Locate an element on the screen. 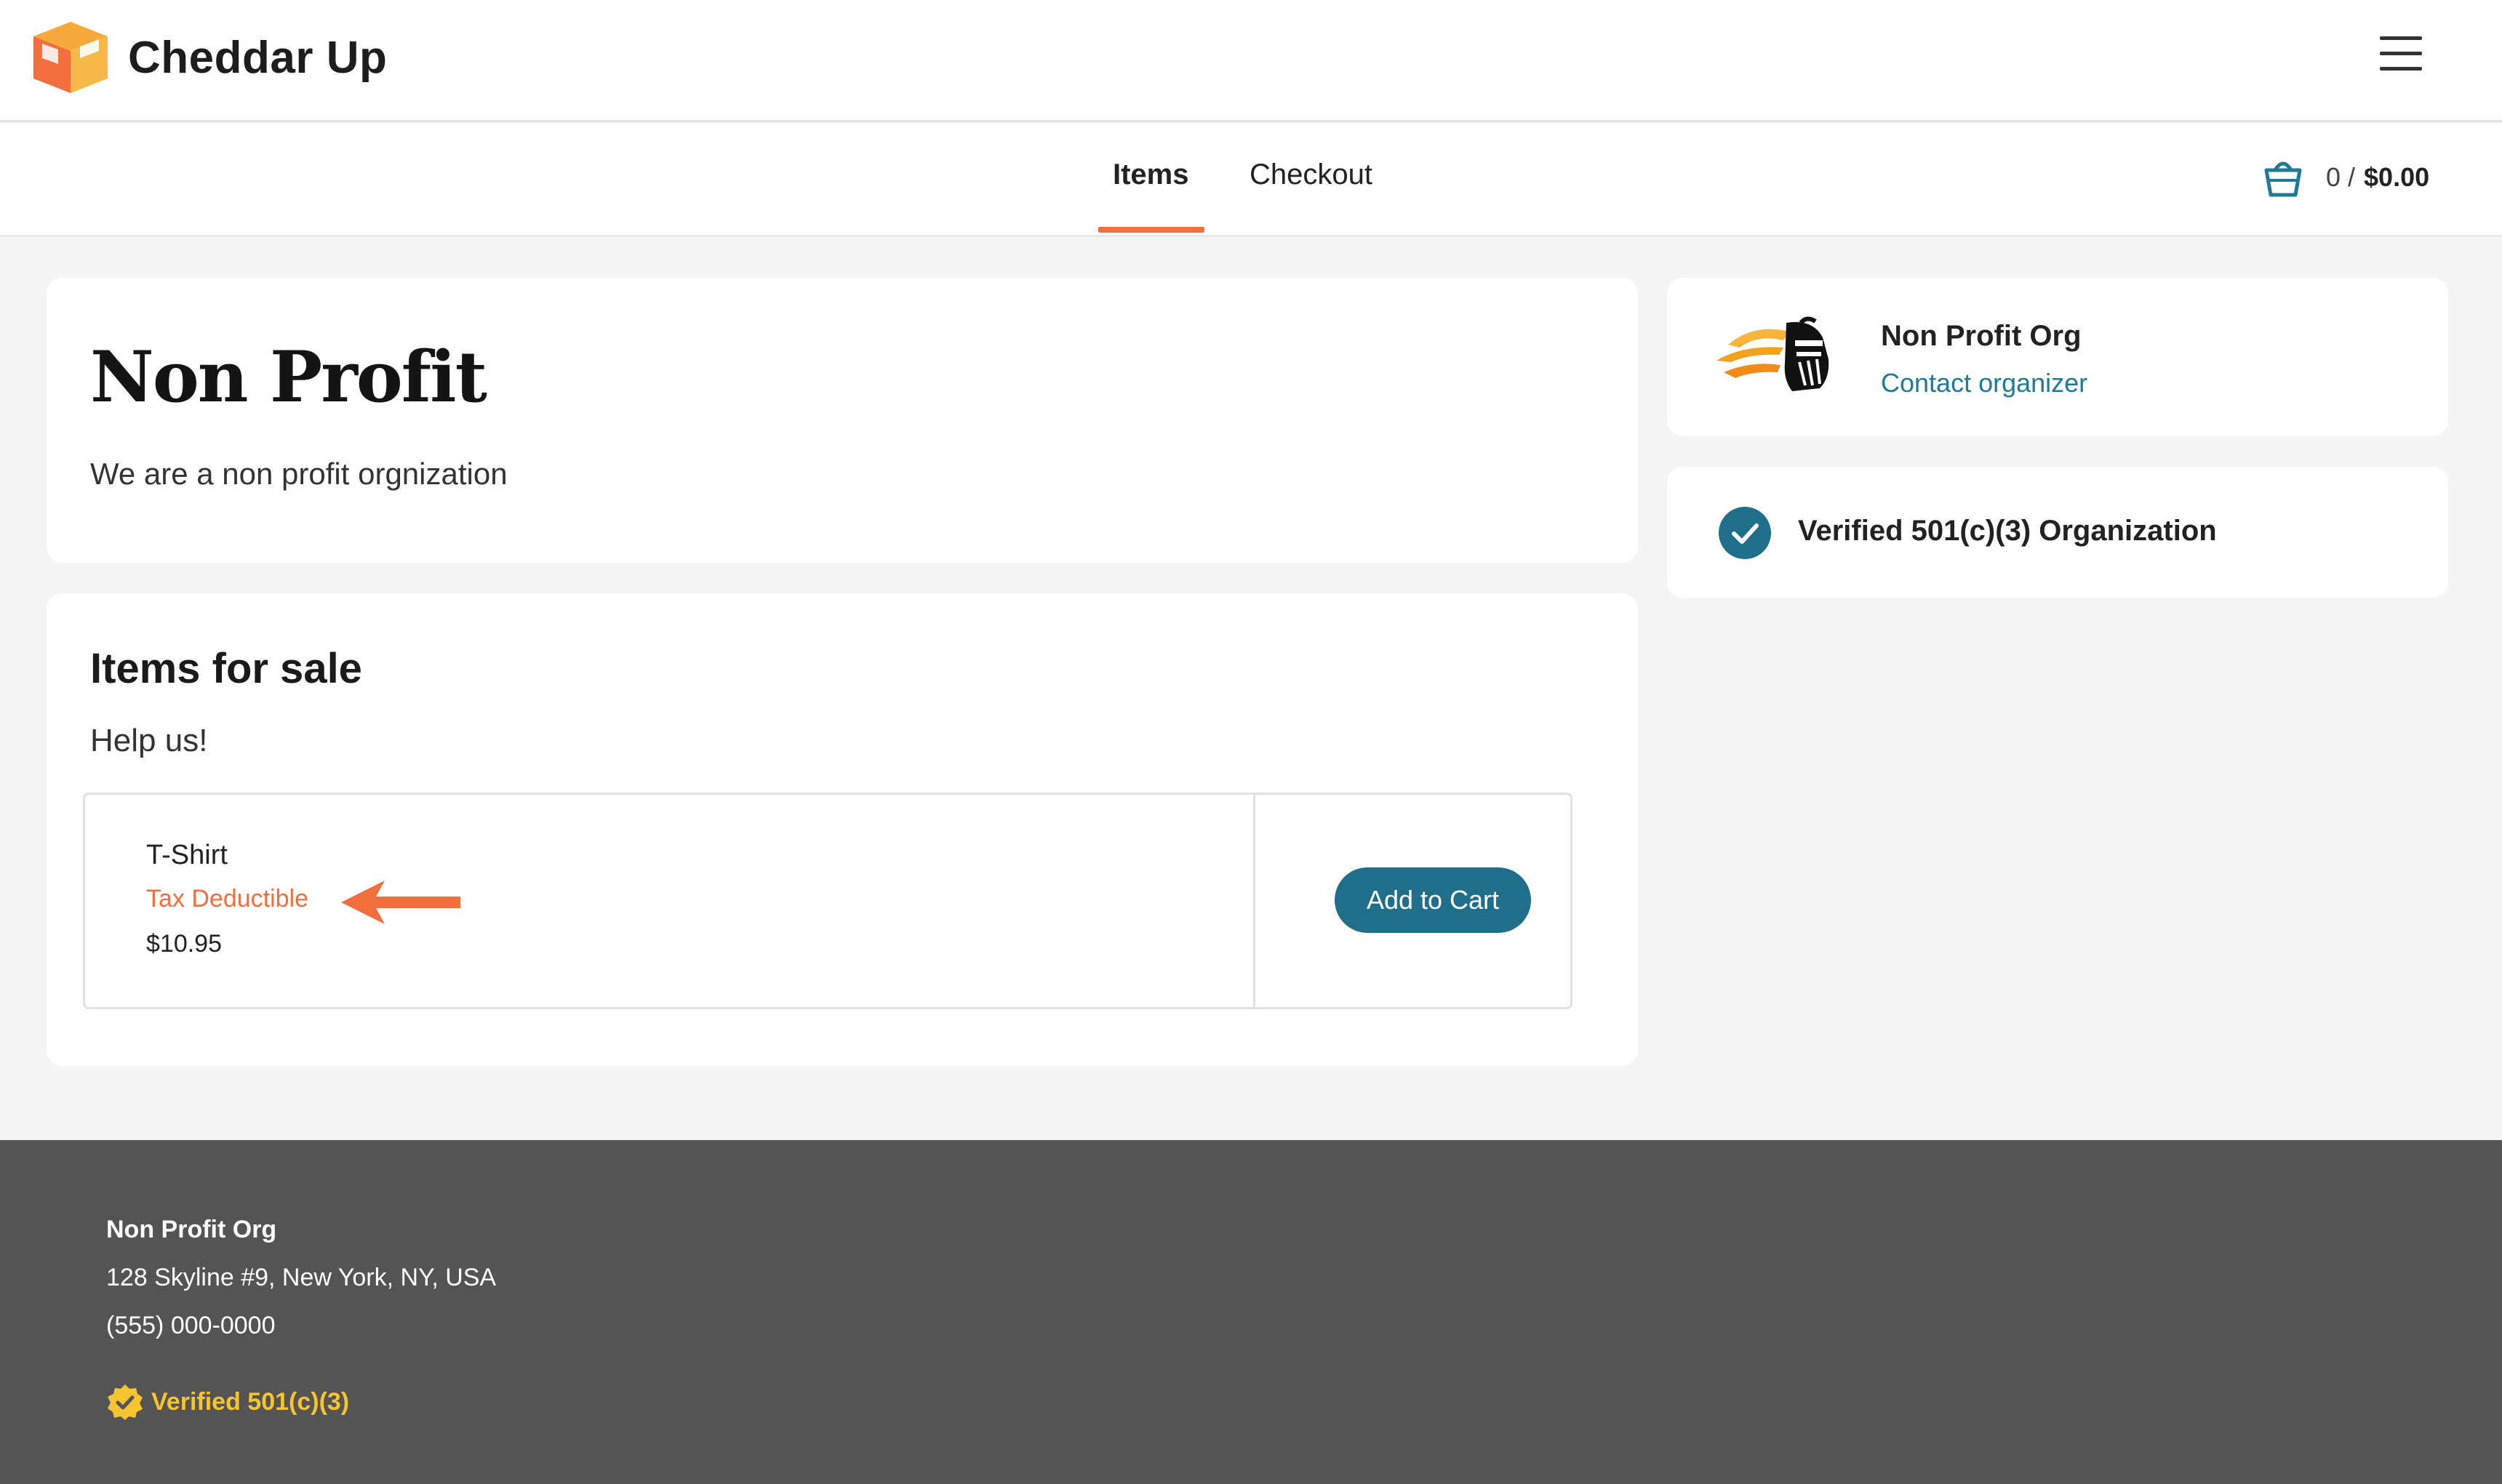 Image resolution: width=2502 pixels, height=1484 pixels. tab-items: Items is located at coordinates (1151, 175).